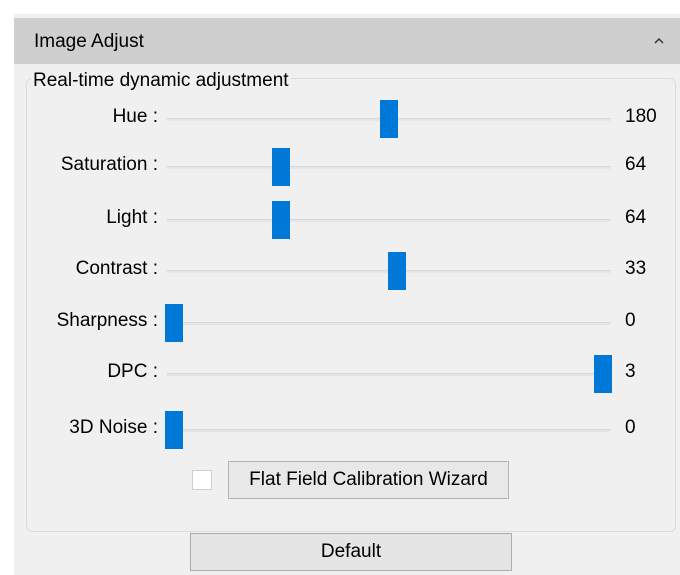  Describe the element at coordinates (636, 268) in the screenshot. I see `slider-value: 33` at that location.